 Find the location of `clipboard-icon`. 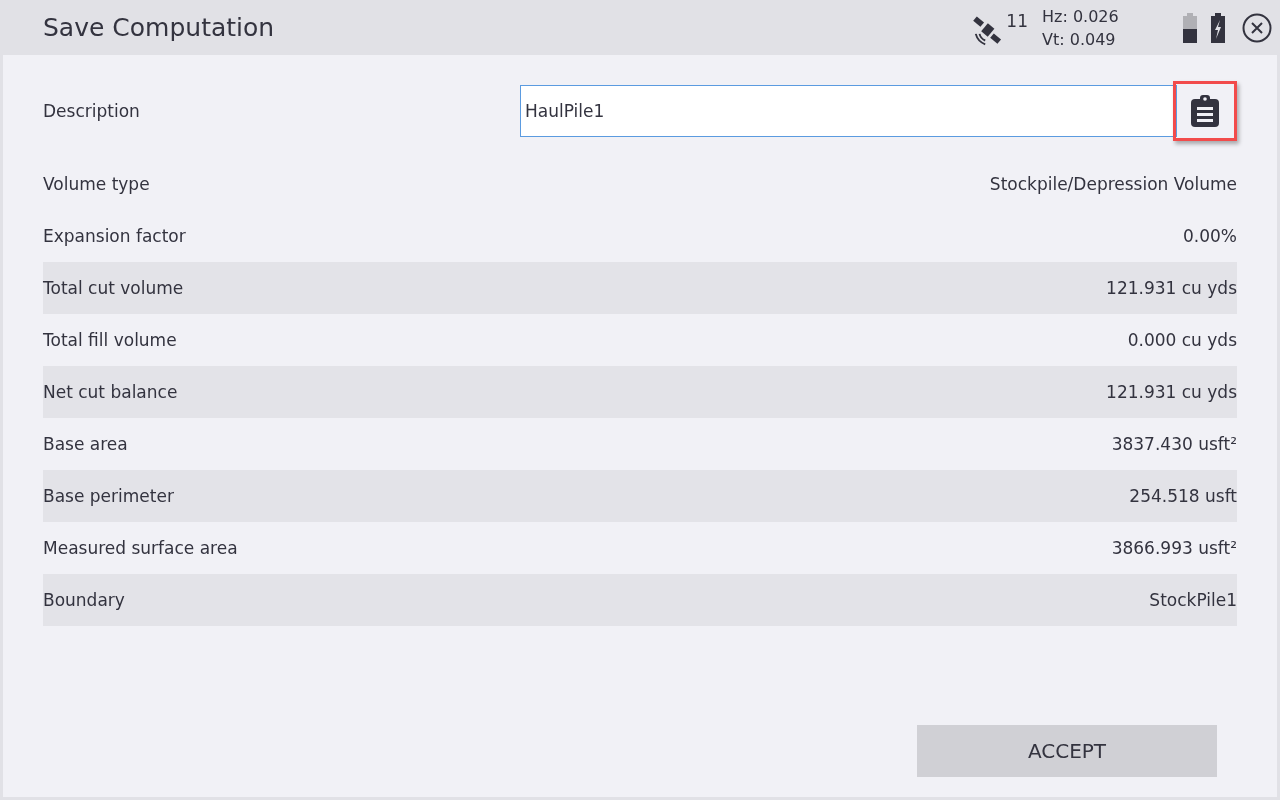

clipboard-icon is located at coordinates (1205, 111).